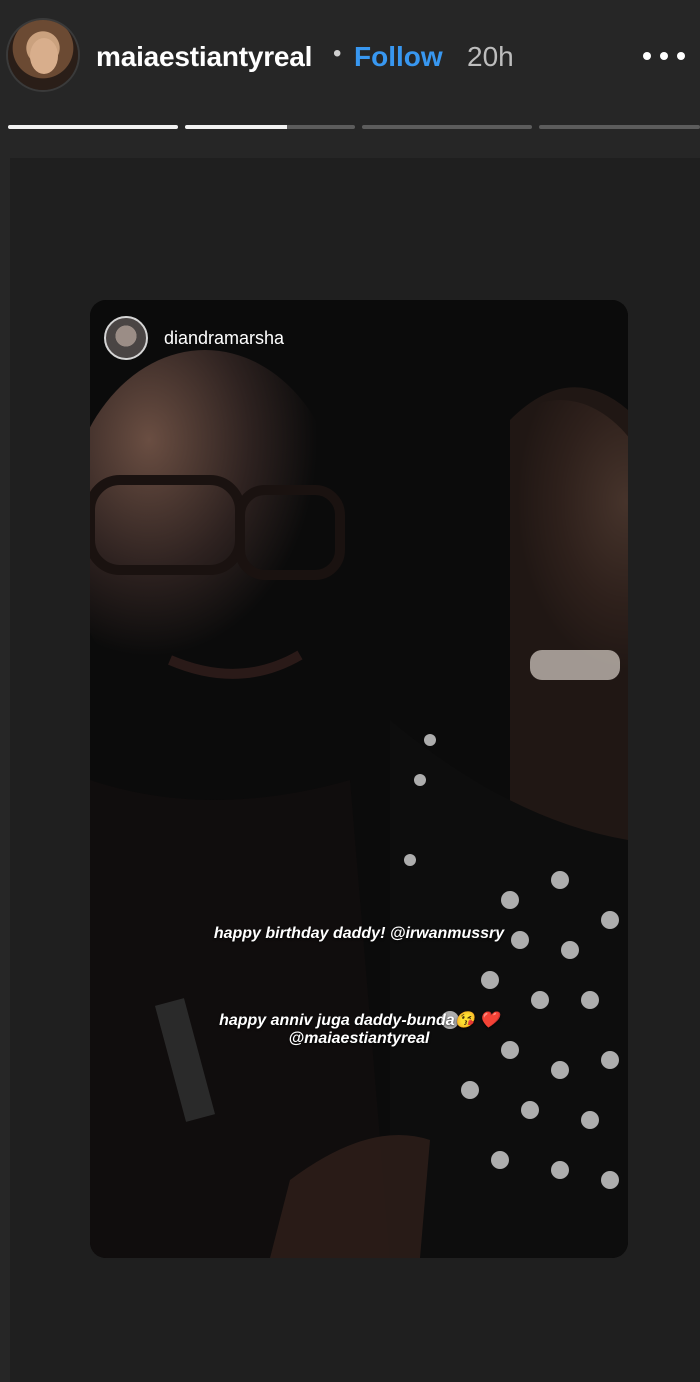 This screenshot has width=700, height=1382. I want to click on shared-post-username: diandramarsha, so click(224, 338).